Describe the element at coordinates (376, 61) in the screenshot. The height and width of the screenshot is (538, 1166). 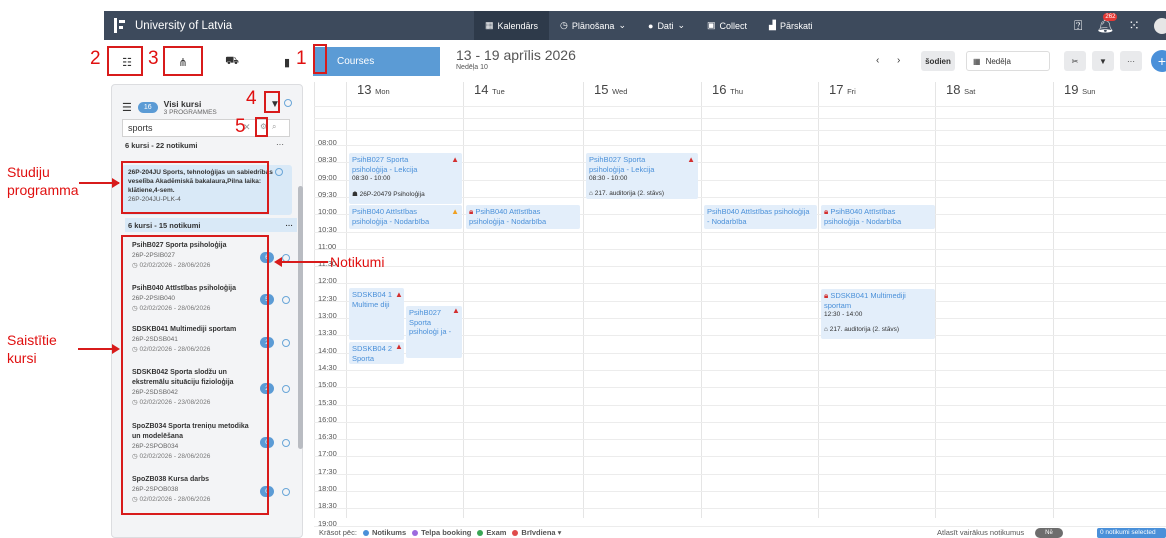
I see `courses-tab: ⋮ Courses` at that location.